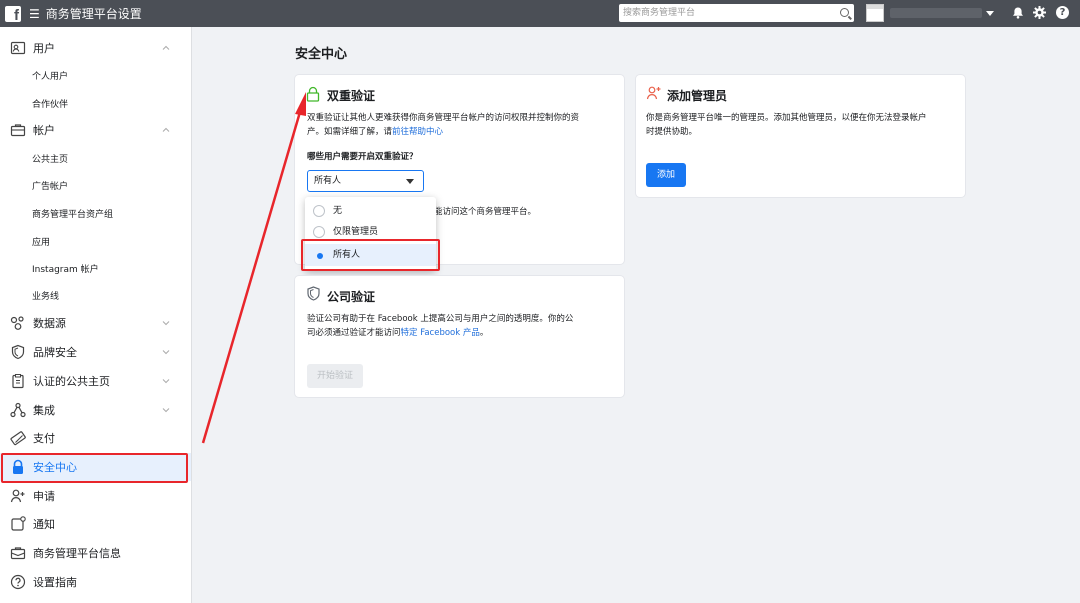 This screenshot has width=1080, height=603. I want to click on sidebar-subitem-pages: 公共主页, so click(50, 158).